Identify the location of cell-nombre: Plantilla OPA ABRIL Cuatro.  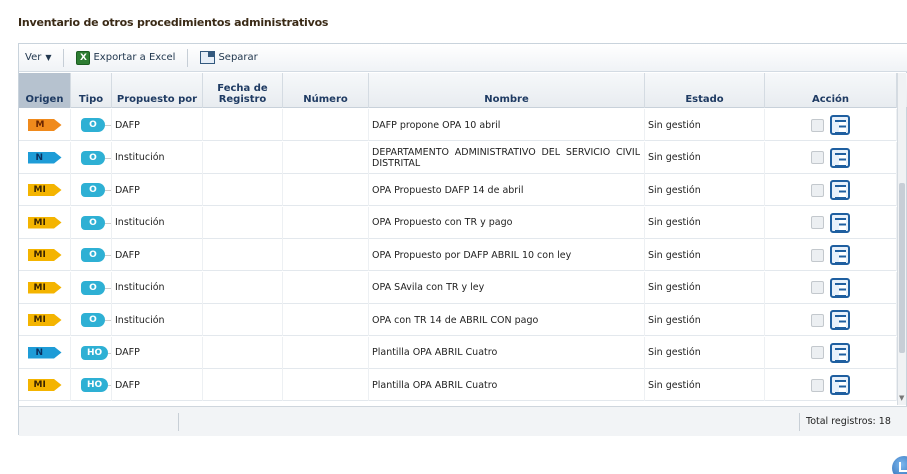
(507, 352).